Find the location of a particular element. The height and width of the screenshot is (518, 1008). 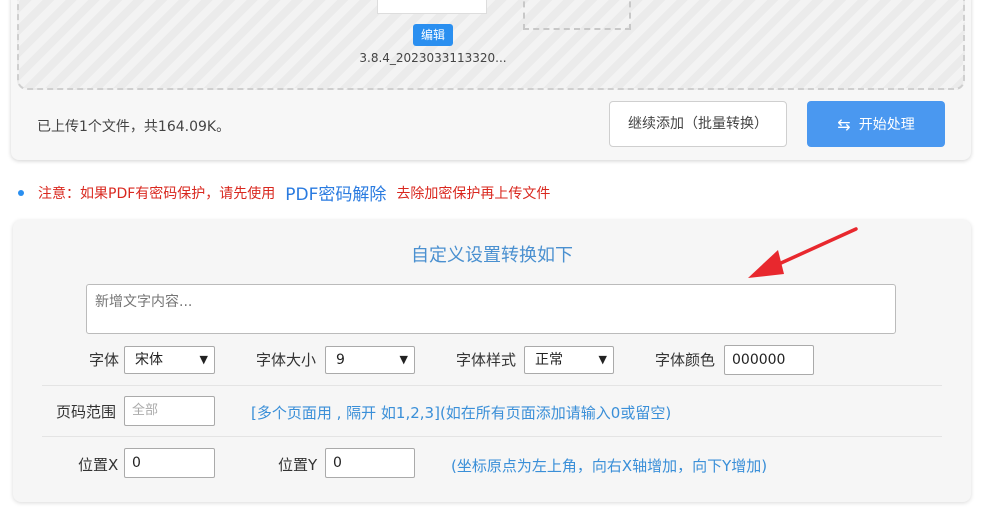

font-style-label: 字体样式 is located at coordinates (486, 360).